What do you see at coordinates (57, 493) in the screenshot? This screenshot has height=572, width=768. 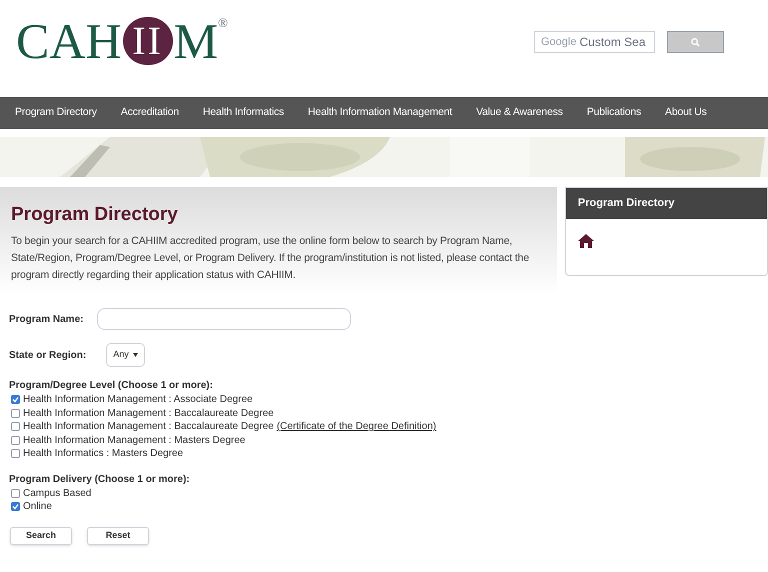 I see `checkbox-label: Campus Based` at bounding box center [57, 493].